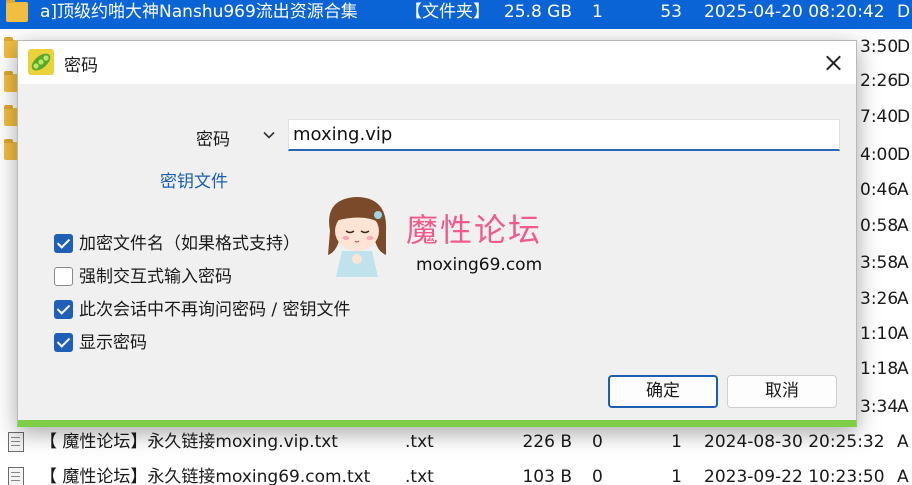  Describe the element at coordinates (879, 334) in the screenshot. I see `partial-time: 1:10` at that location.